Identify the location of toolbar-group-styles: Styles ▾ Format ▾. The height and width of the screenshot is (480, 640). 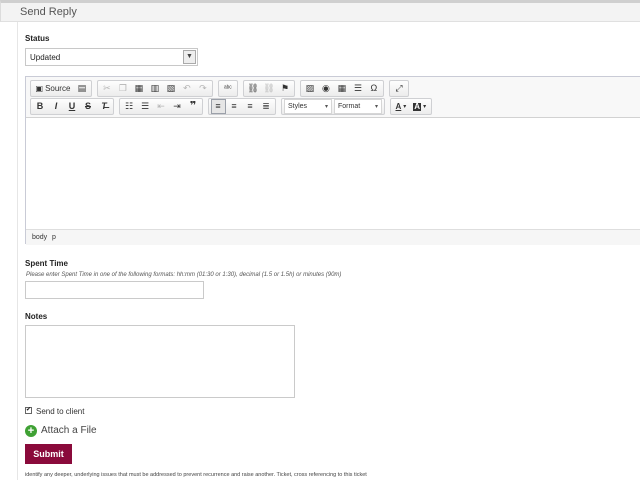
(333, 106).